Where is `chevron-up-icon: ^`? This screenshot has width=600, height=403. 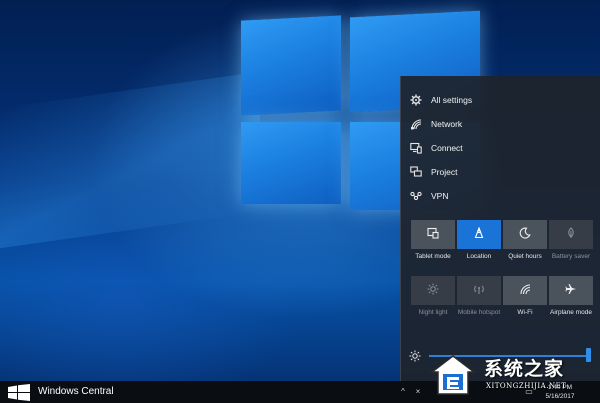 chevron-up-icon: ^ is located at coordinates (403, 392).